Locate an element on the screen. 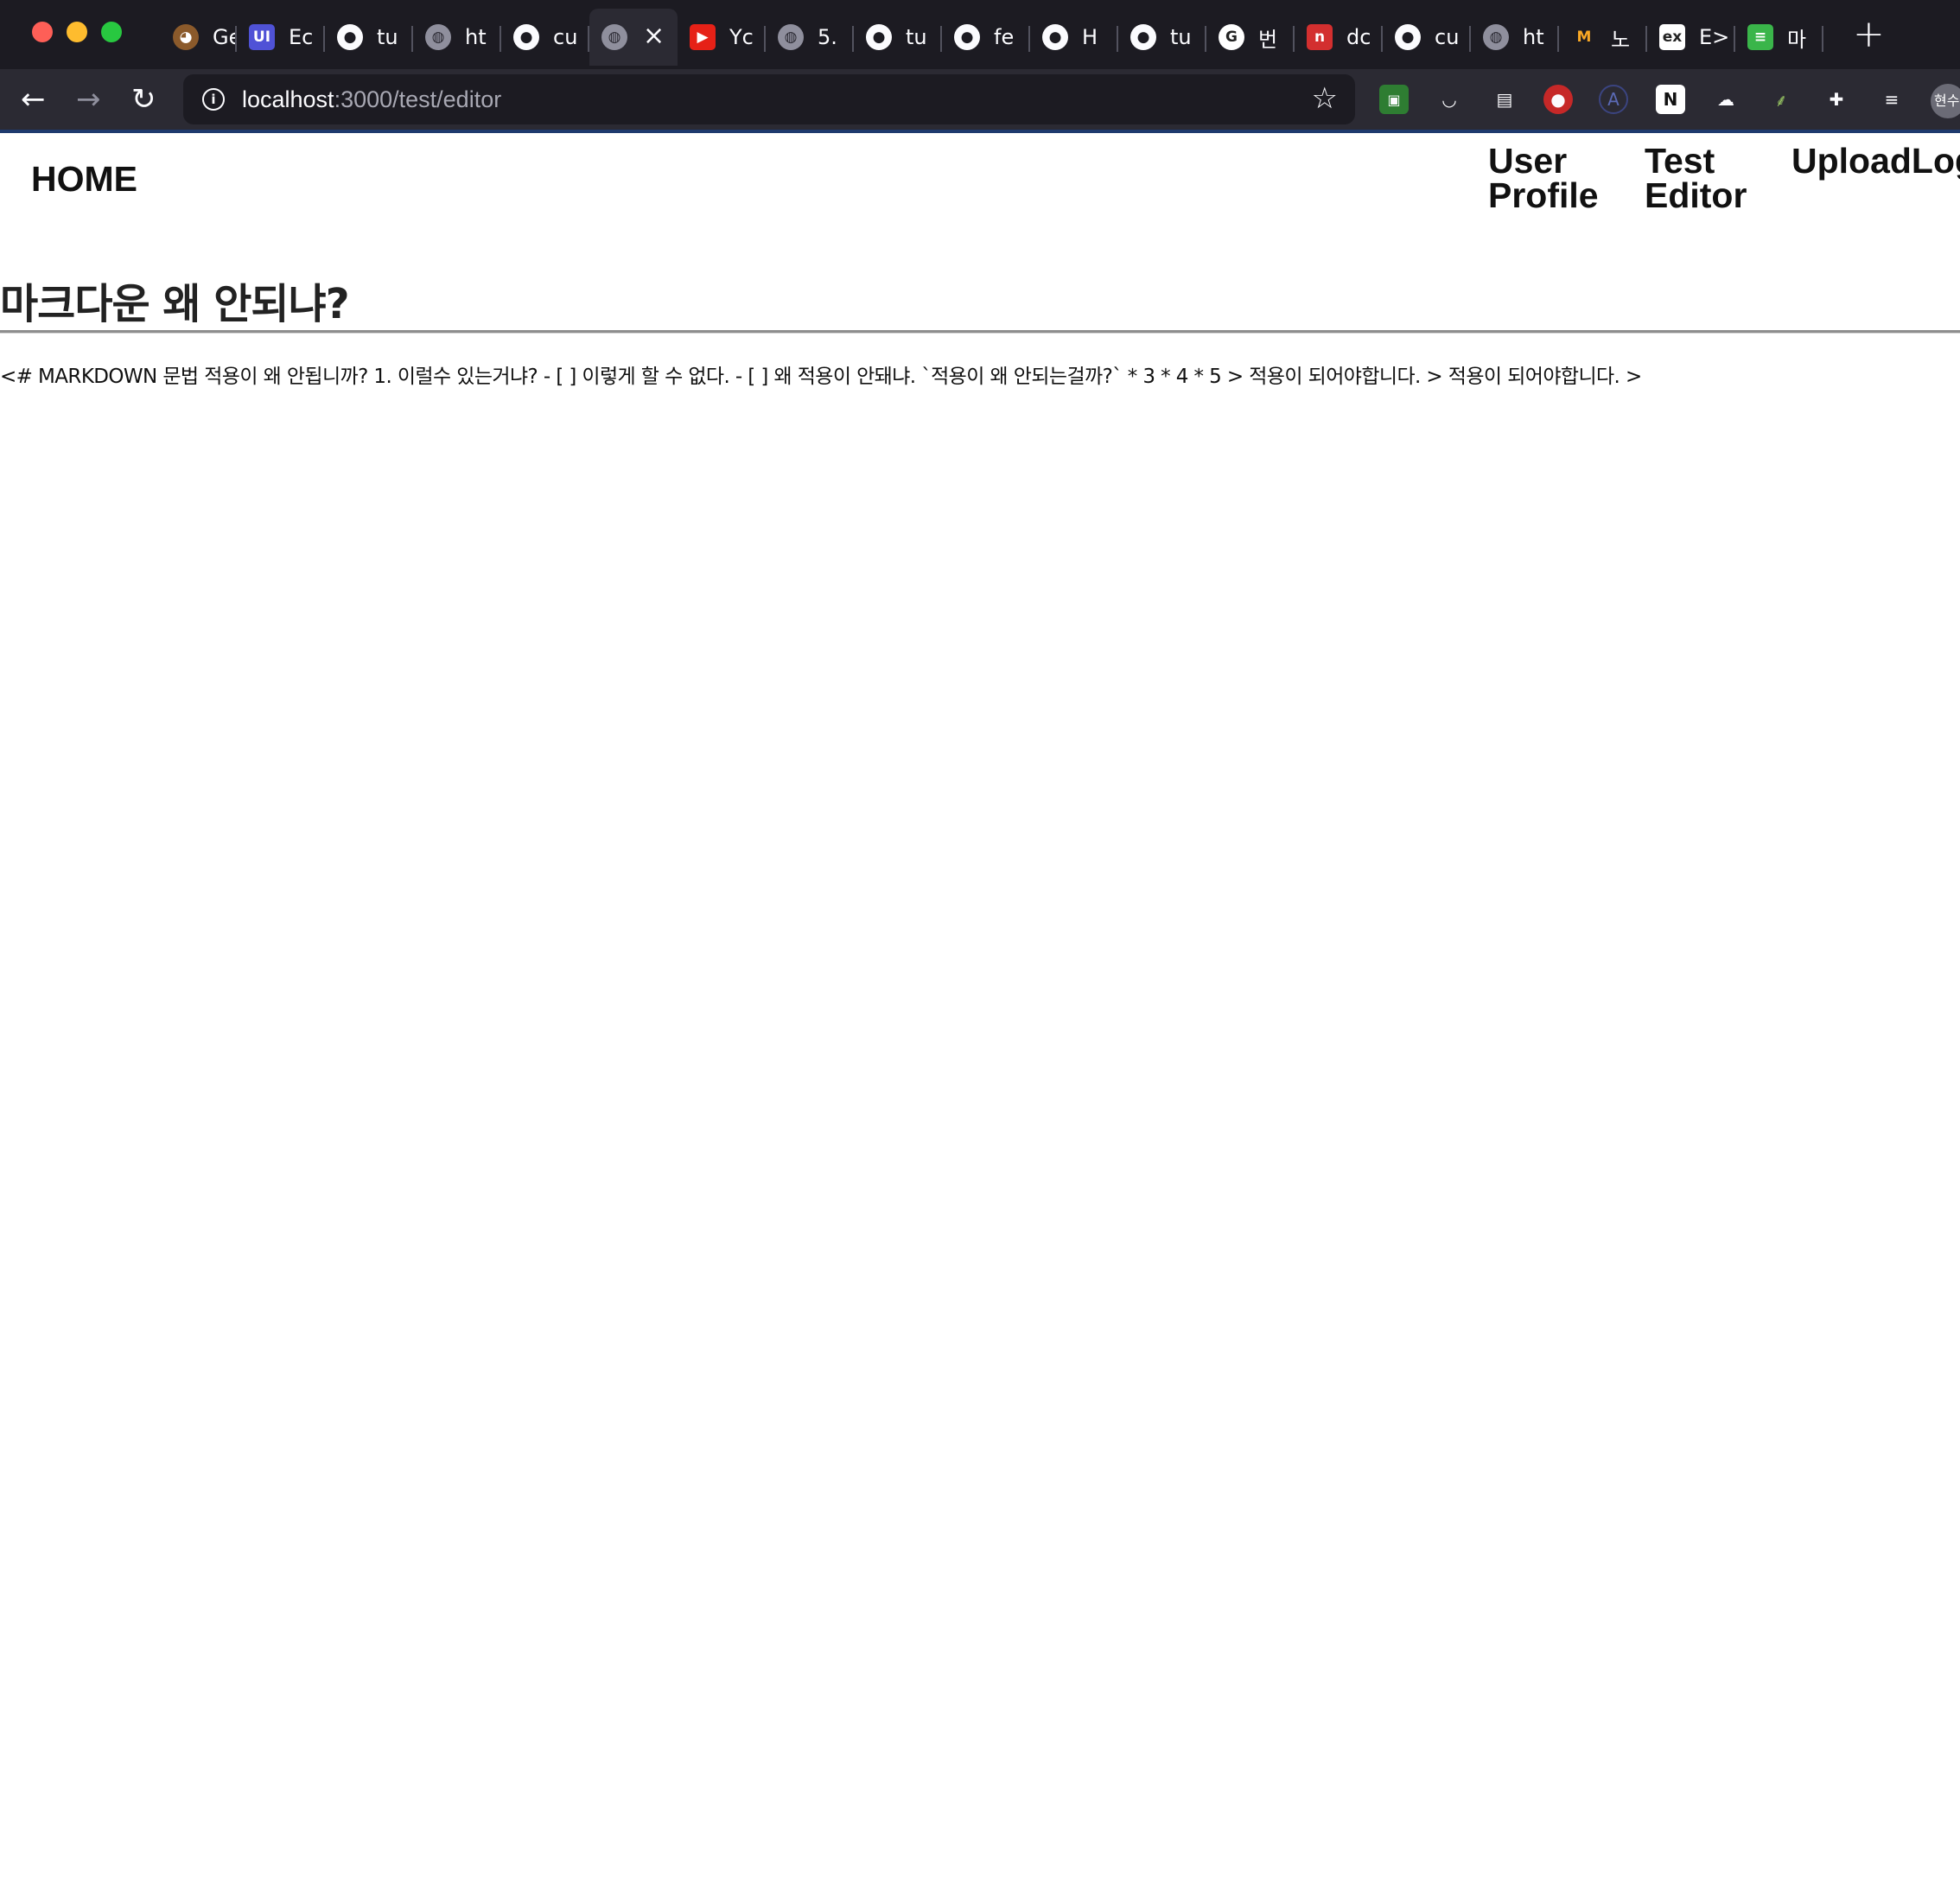 The height and width of the screenshot is (1889, 1960). puzzle-extensions-icon: ✚ is located at coordinates (1836, 100).